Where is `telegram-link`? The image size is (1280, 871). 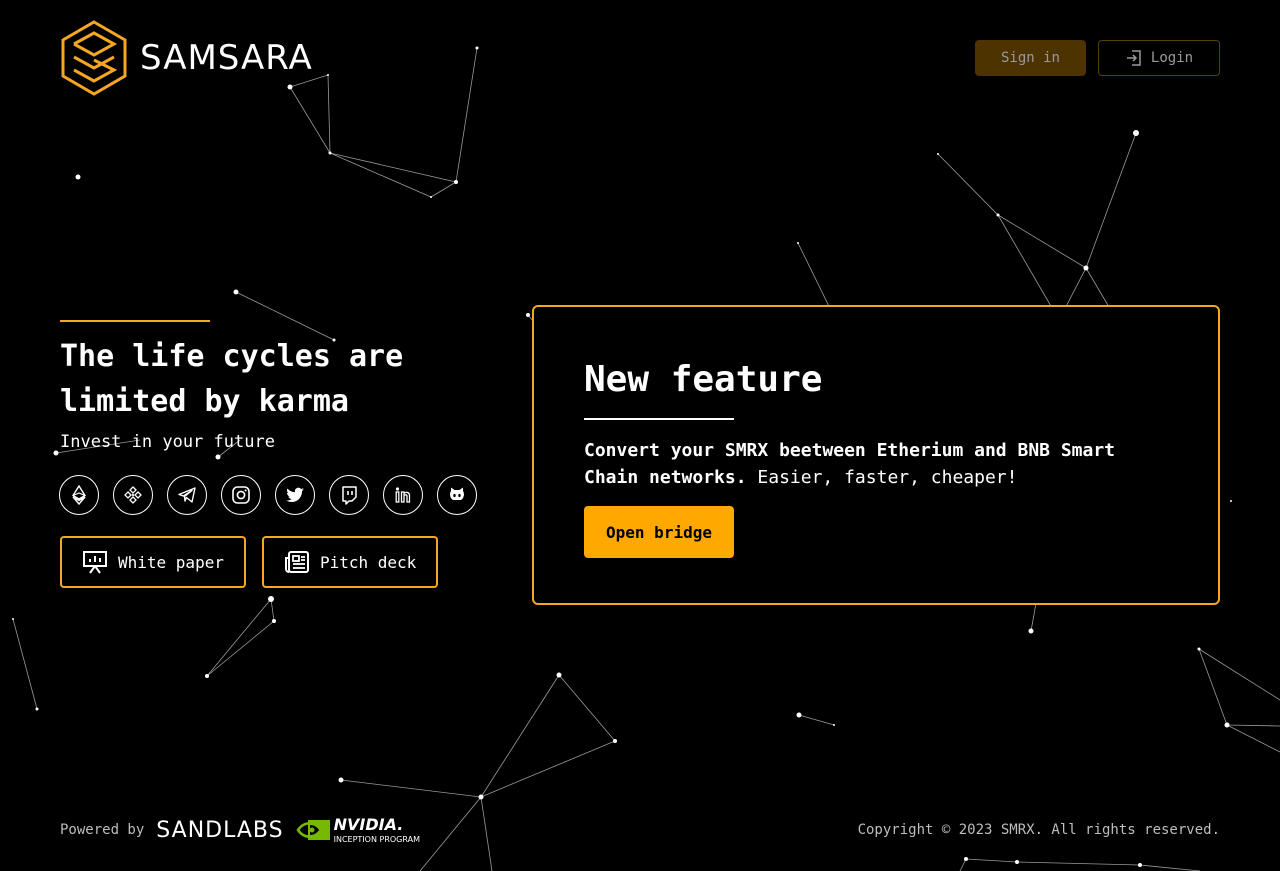 telegram-link is located at coordinates (187, 495).